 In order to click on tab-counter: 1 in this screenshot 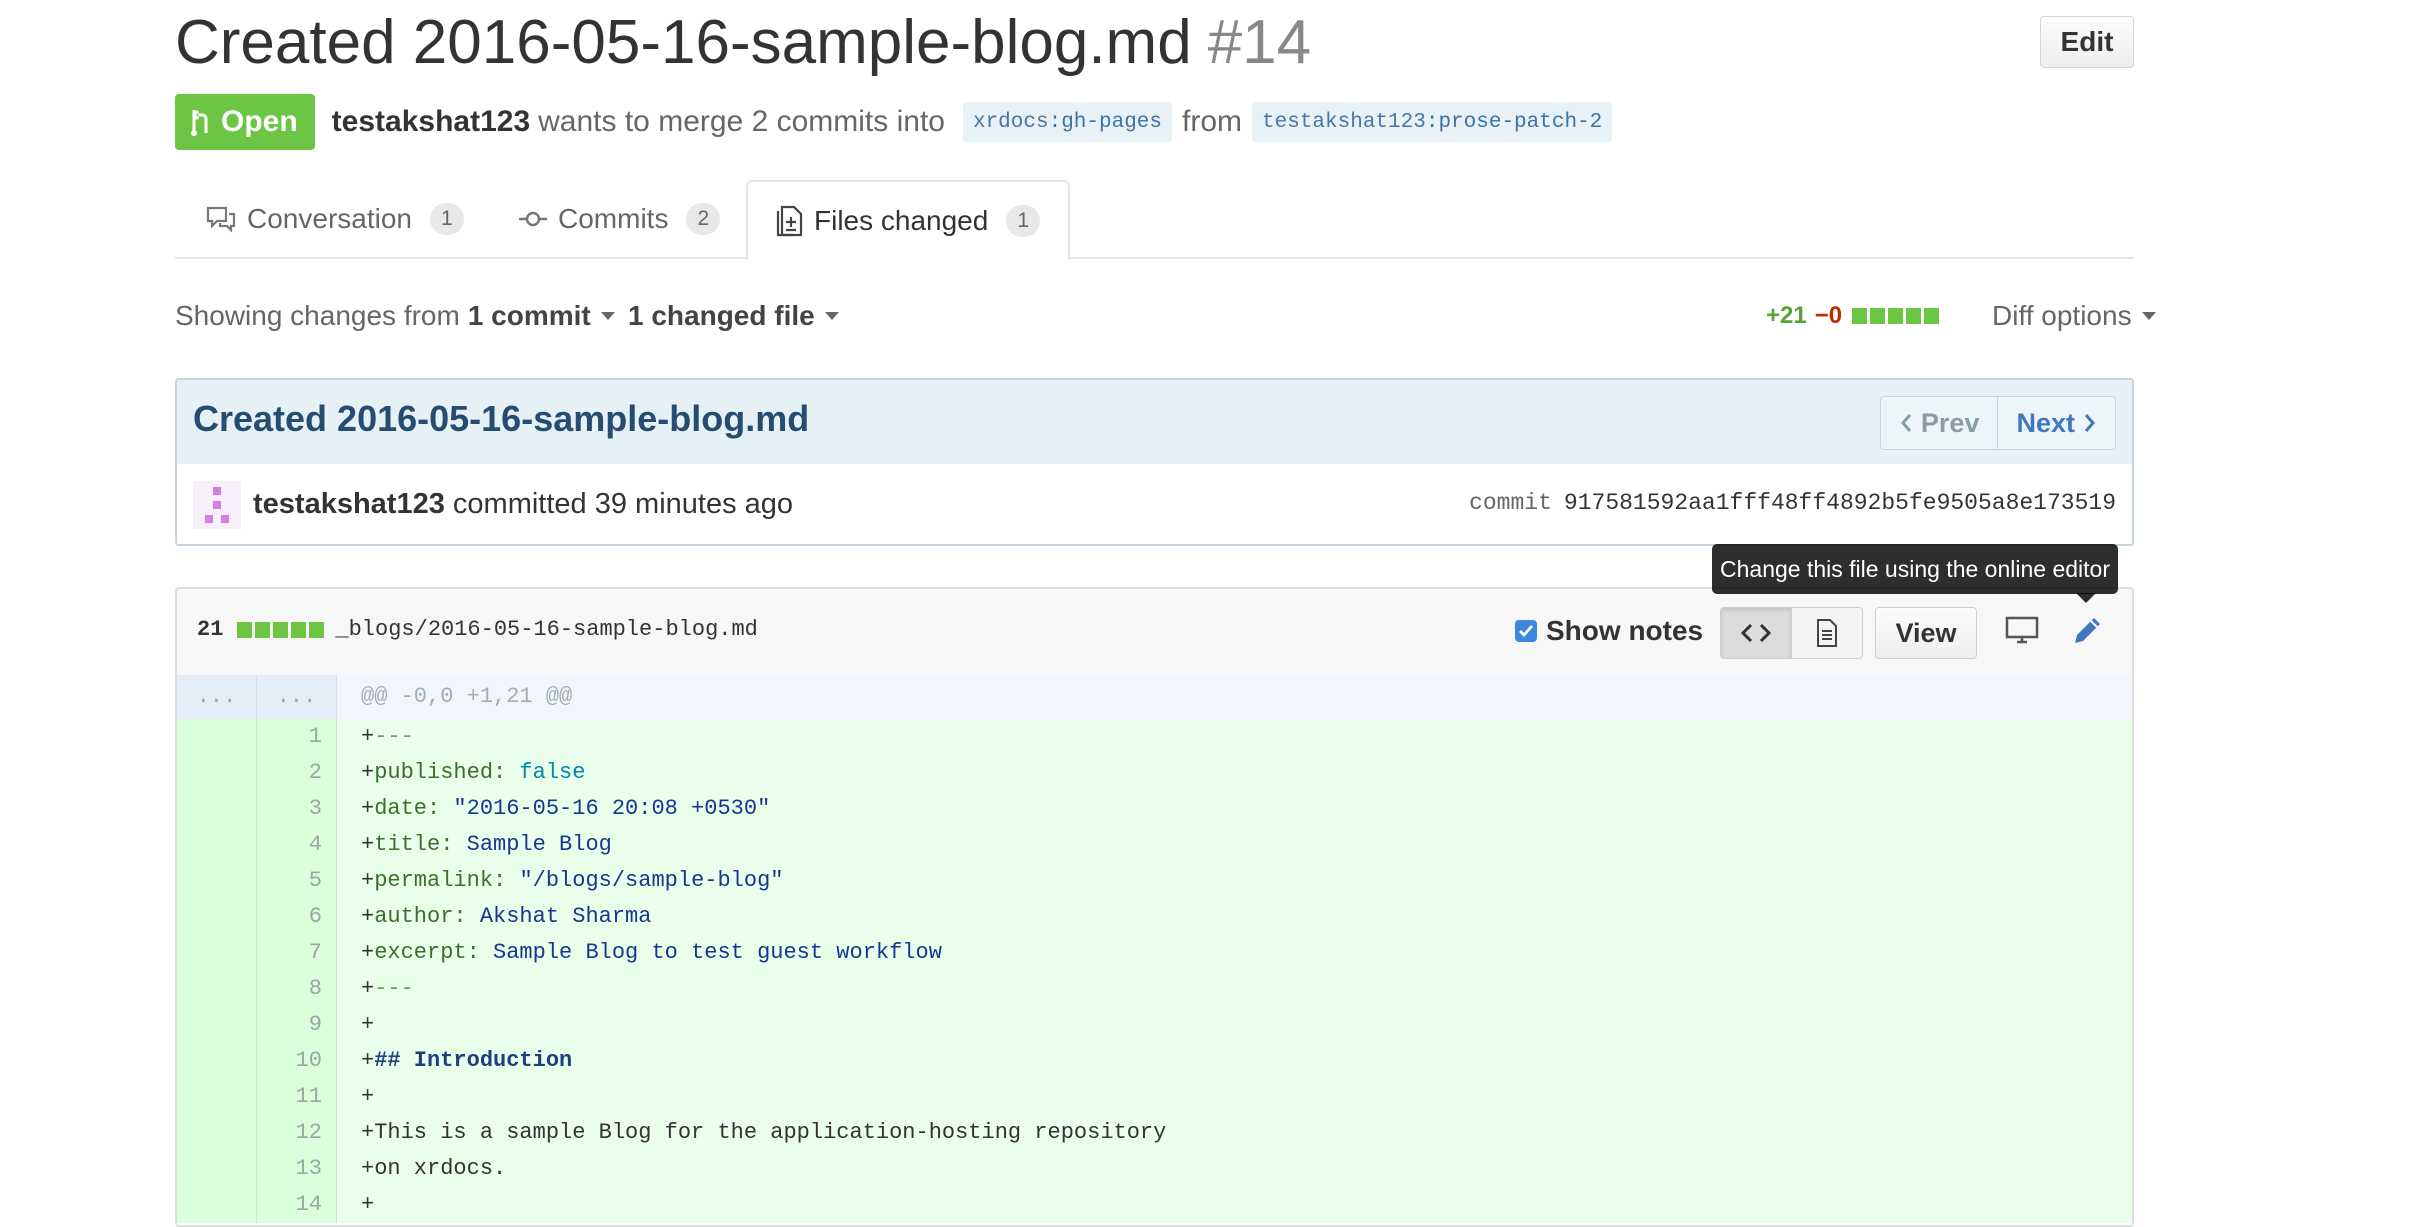, I will do `click(1023, 221)`.